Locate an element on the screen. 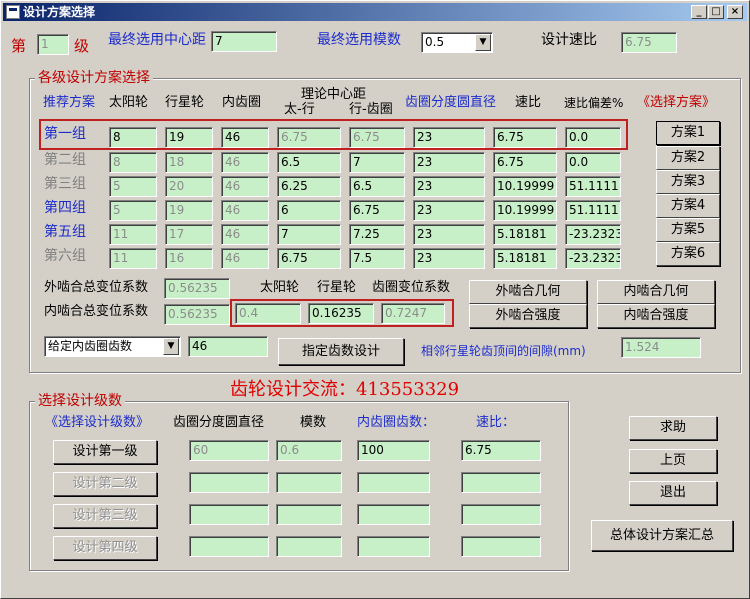 Image resolution: width=750 pixels, height=599 pixels. row-5-ring: 46 is located at coordinates (245, 234).